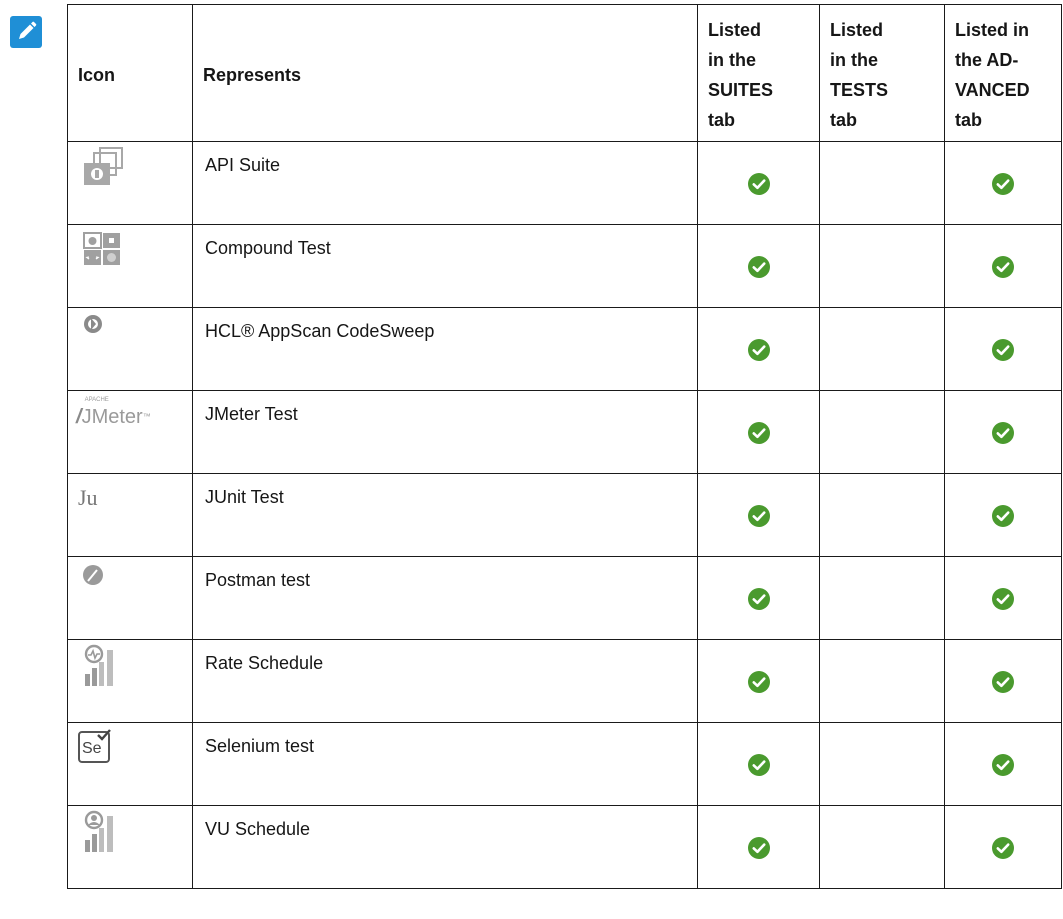 This screenshot has width=1063, height=919. Describe the element at coordinates (88, 497) in the screenshot. I see `junit-icon: Ju` at that location.